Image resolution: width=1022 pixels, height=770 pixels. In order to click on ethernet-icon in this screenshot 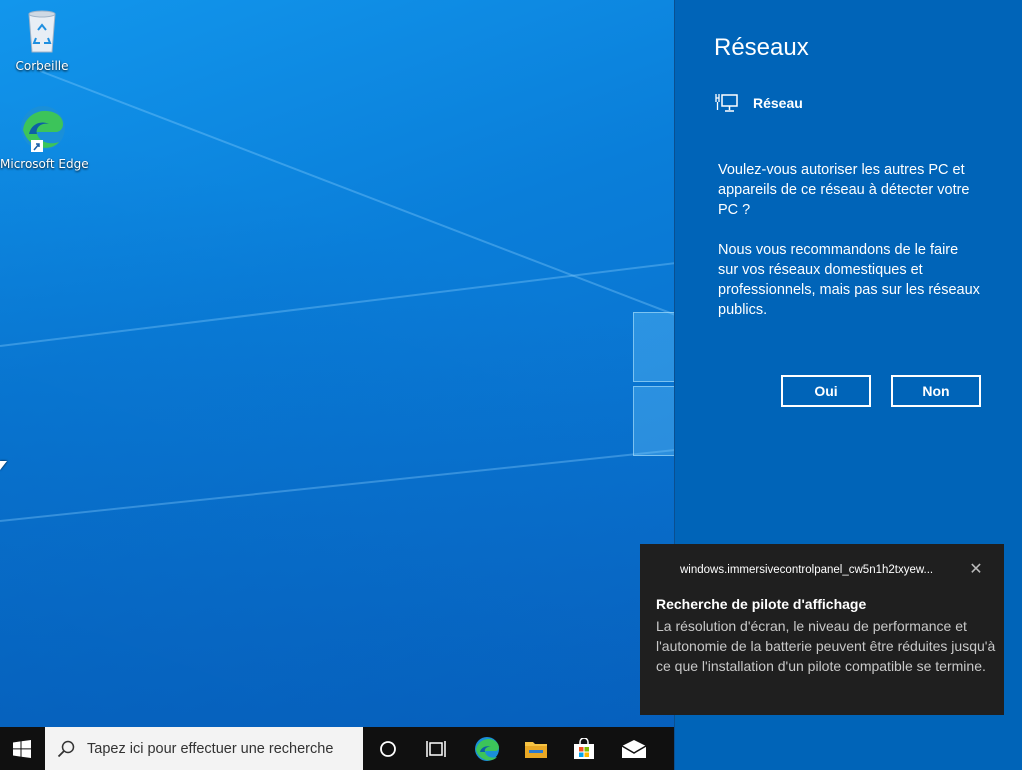, I will do `click(726, 103)`.